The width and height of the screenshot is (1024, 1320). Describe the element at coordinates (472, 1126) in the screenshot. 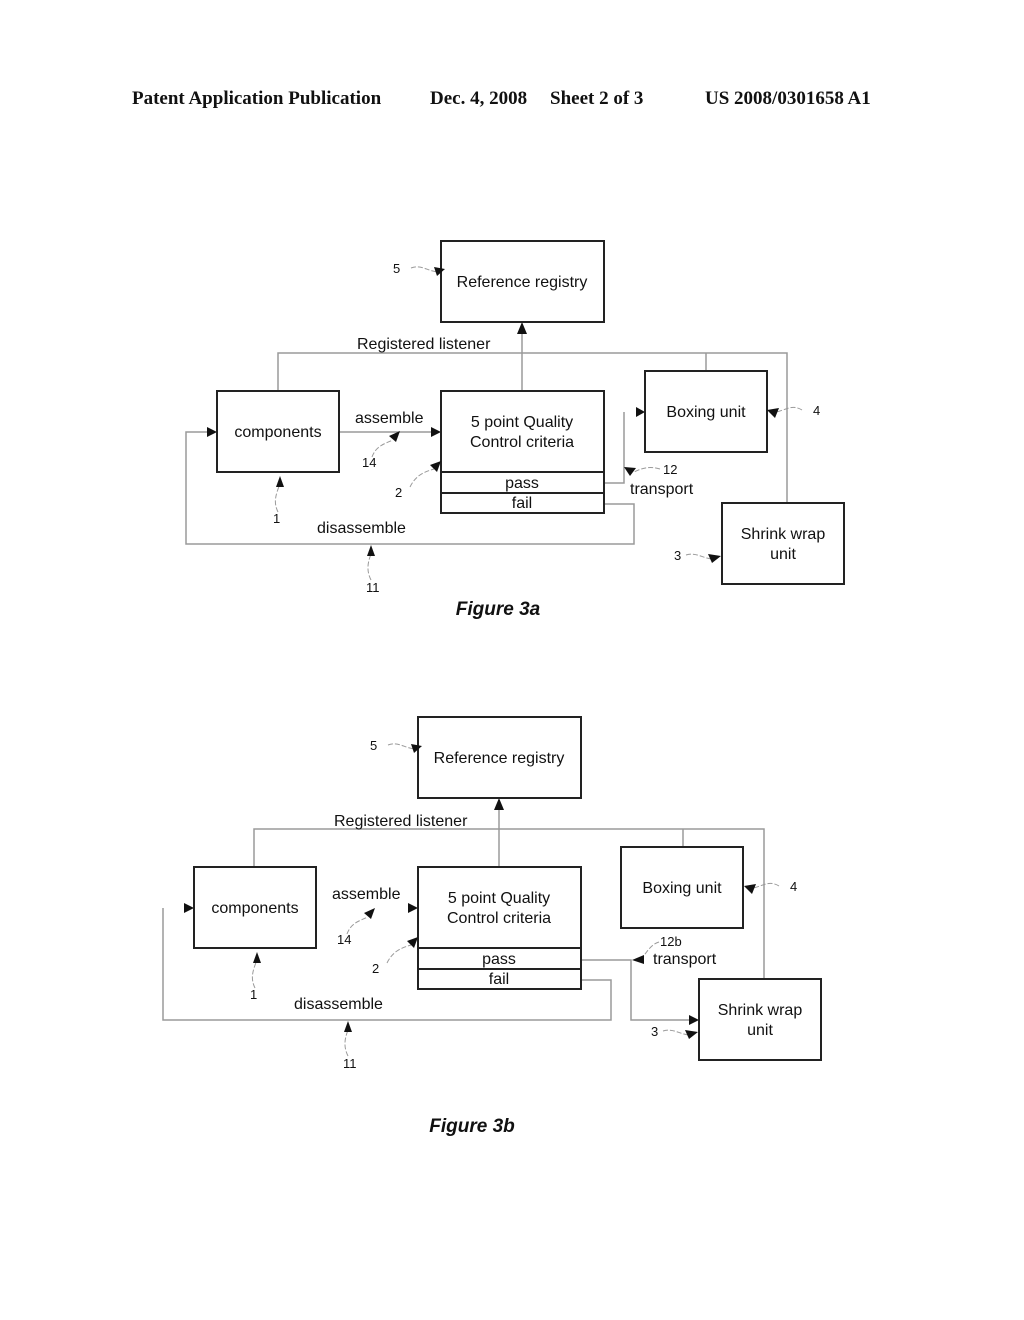

I see `figure-caption: Figure 3b` at that location.